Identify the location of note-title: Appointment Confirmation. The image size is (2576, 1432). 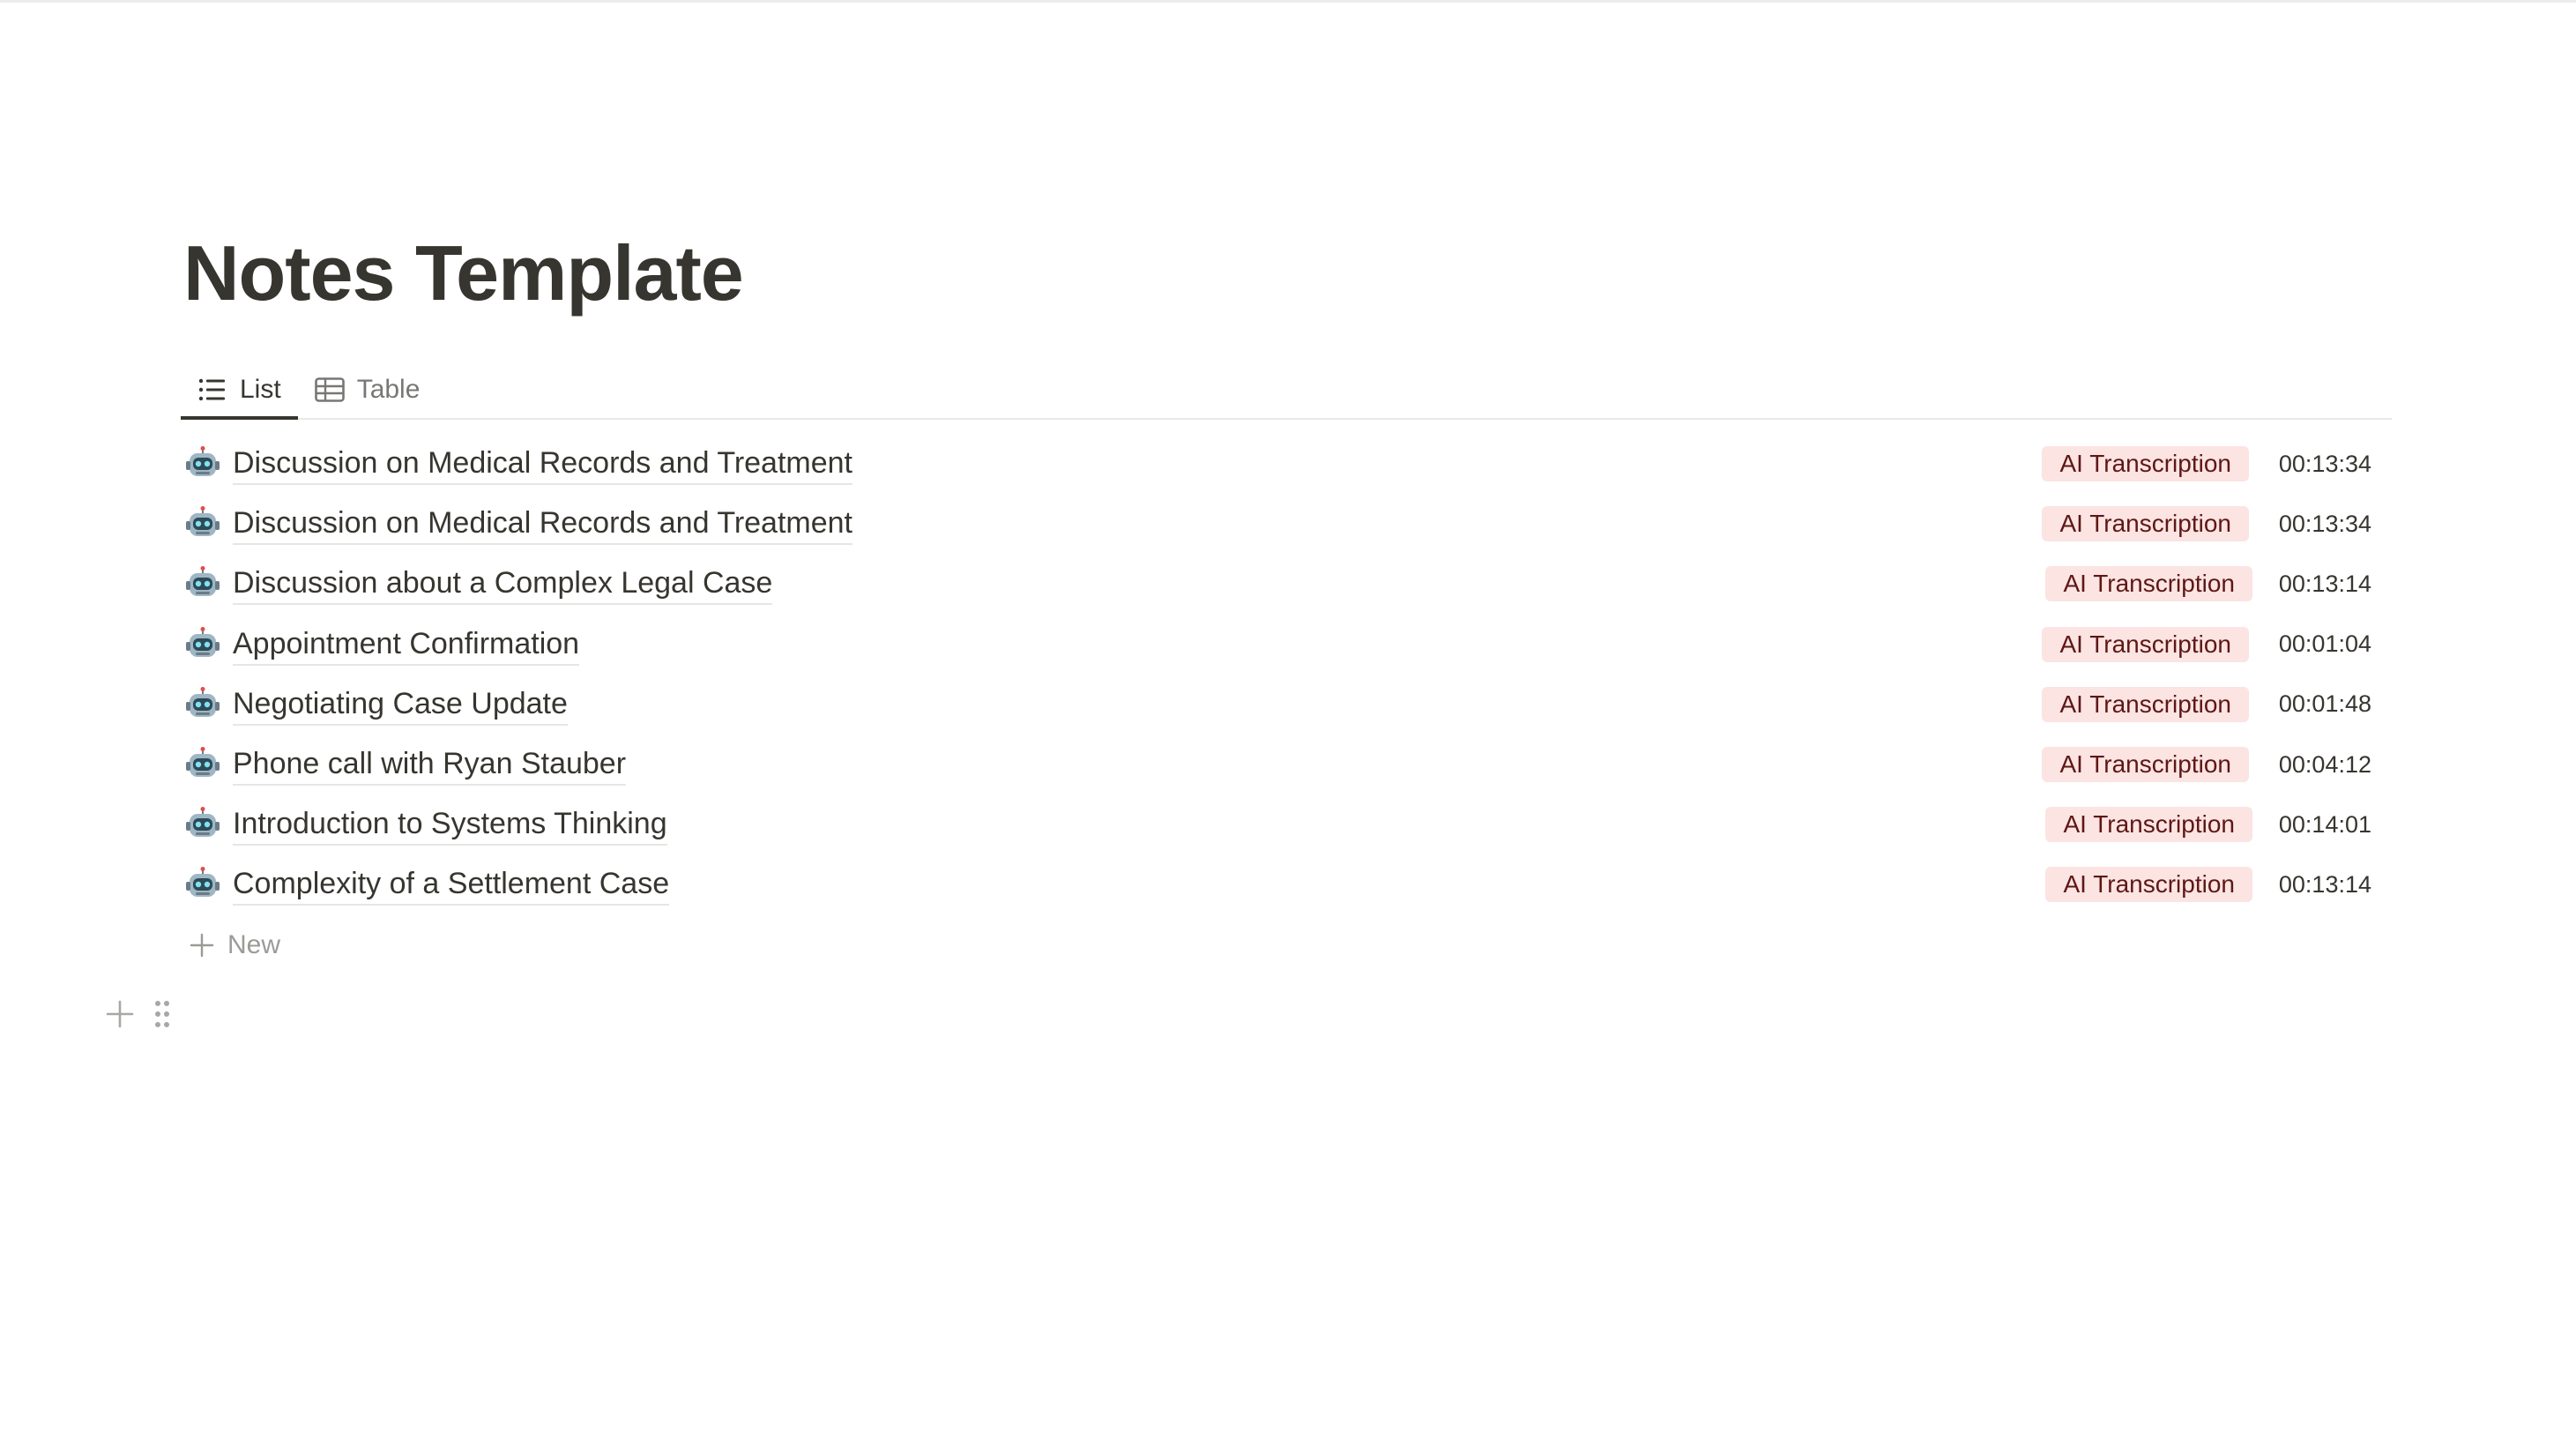
(407, 645).